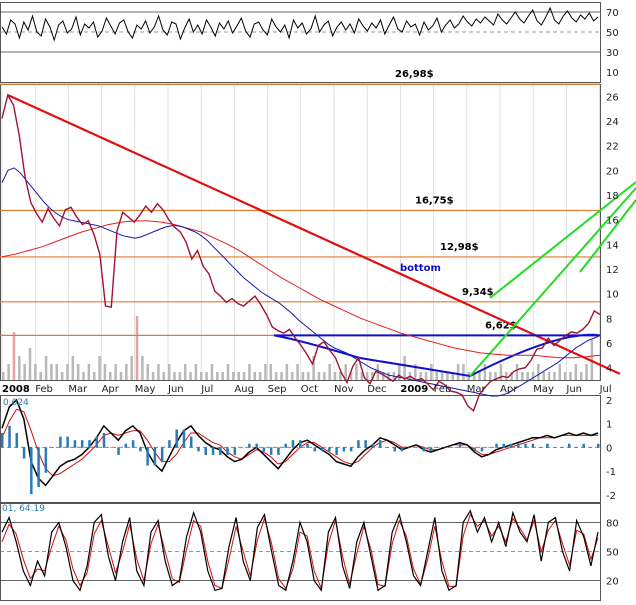  I want to click on macd-ytick: 0, so click(609, 448).